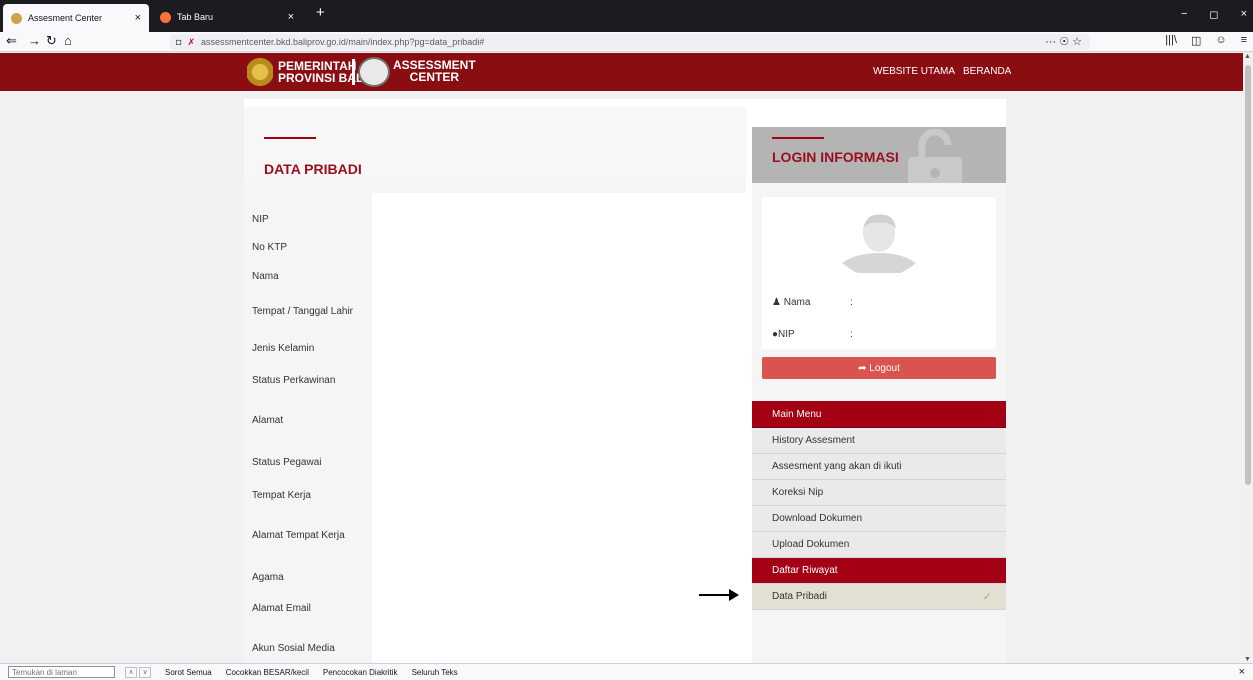 This screenshot has height=680, width=1253. I want to click on insecure-lock-icon: ✗, so click(191, 42).